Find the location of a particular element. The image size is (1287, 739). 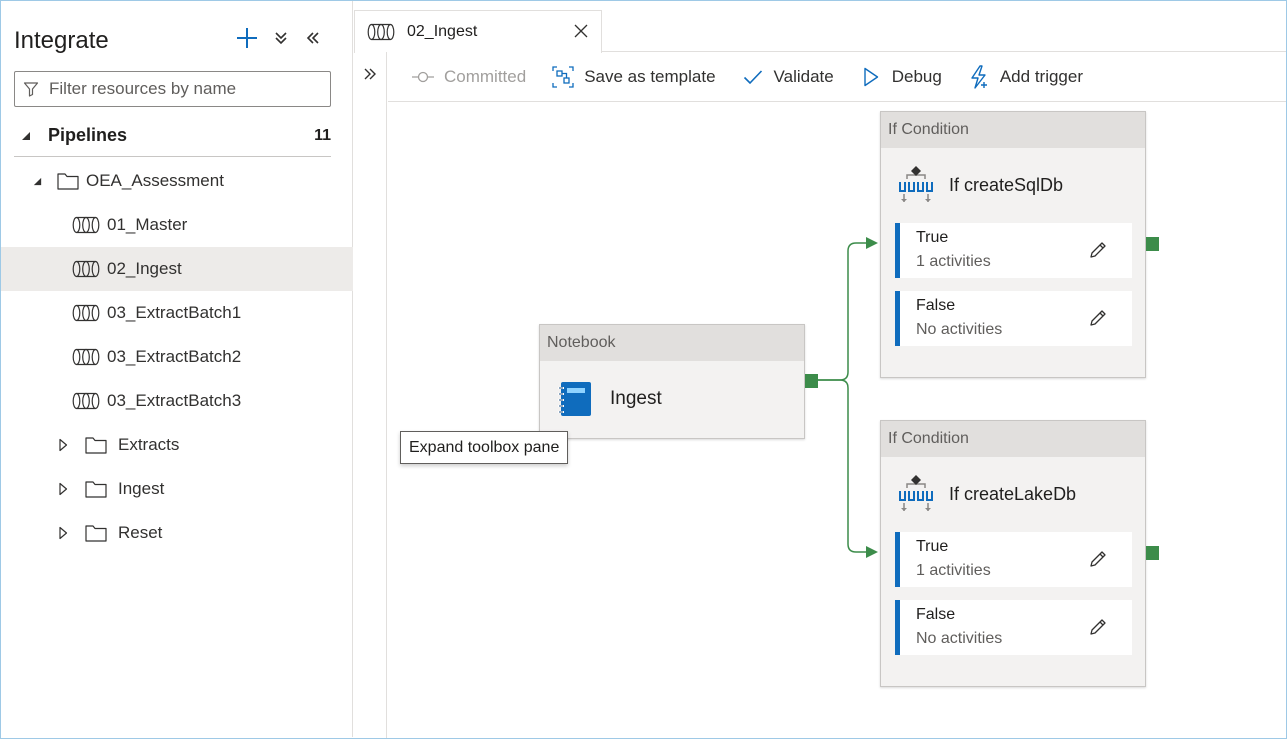

folder-oea-assessment: OEA_Assessment is located at coordinates (177, 181).